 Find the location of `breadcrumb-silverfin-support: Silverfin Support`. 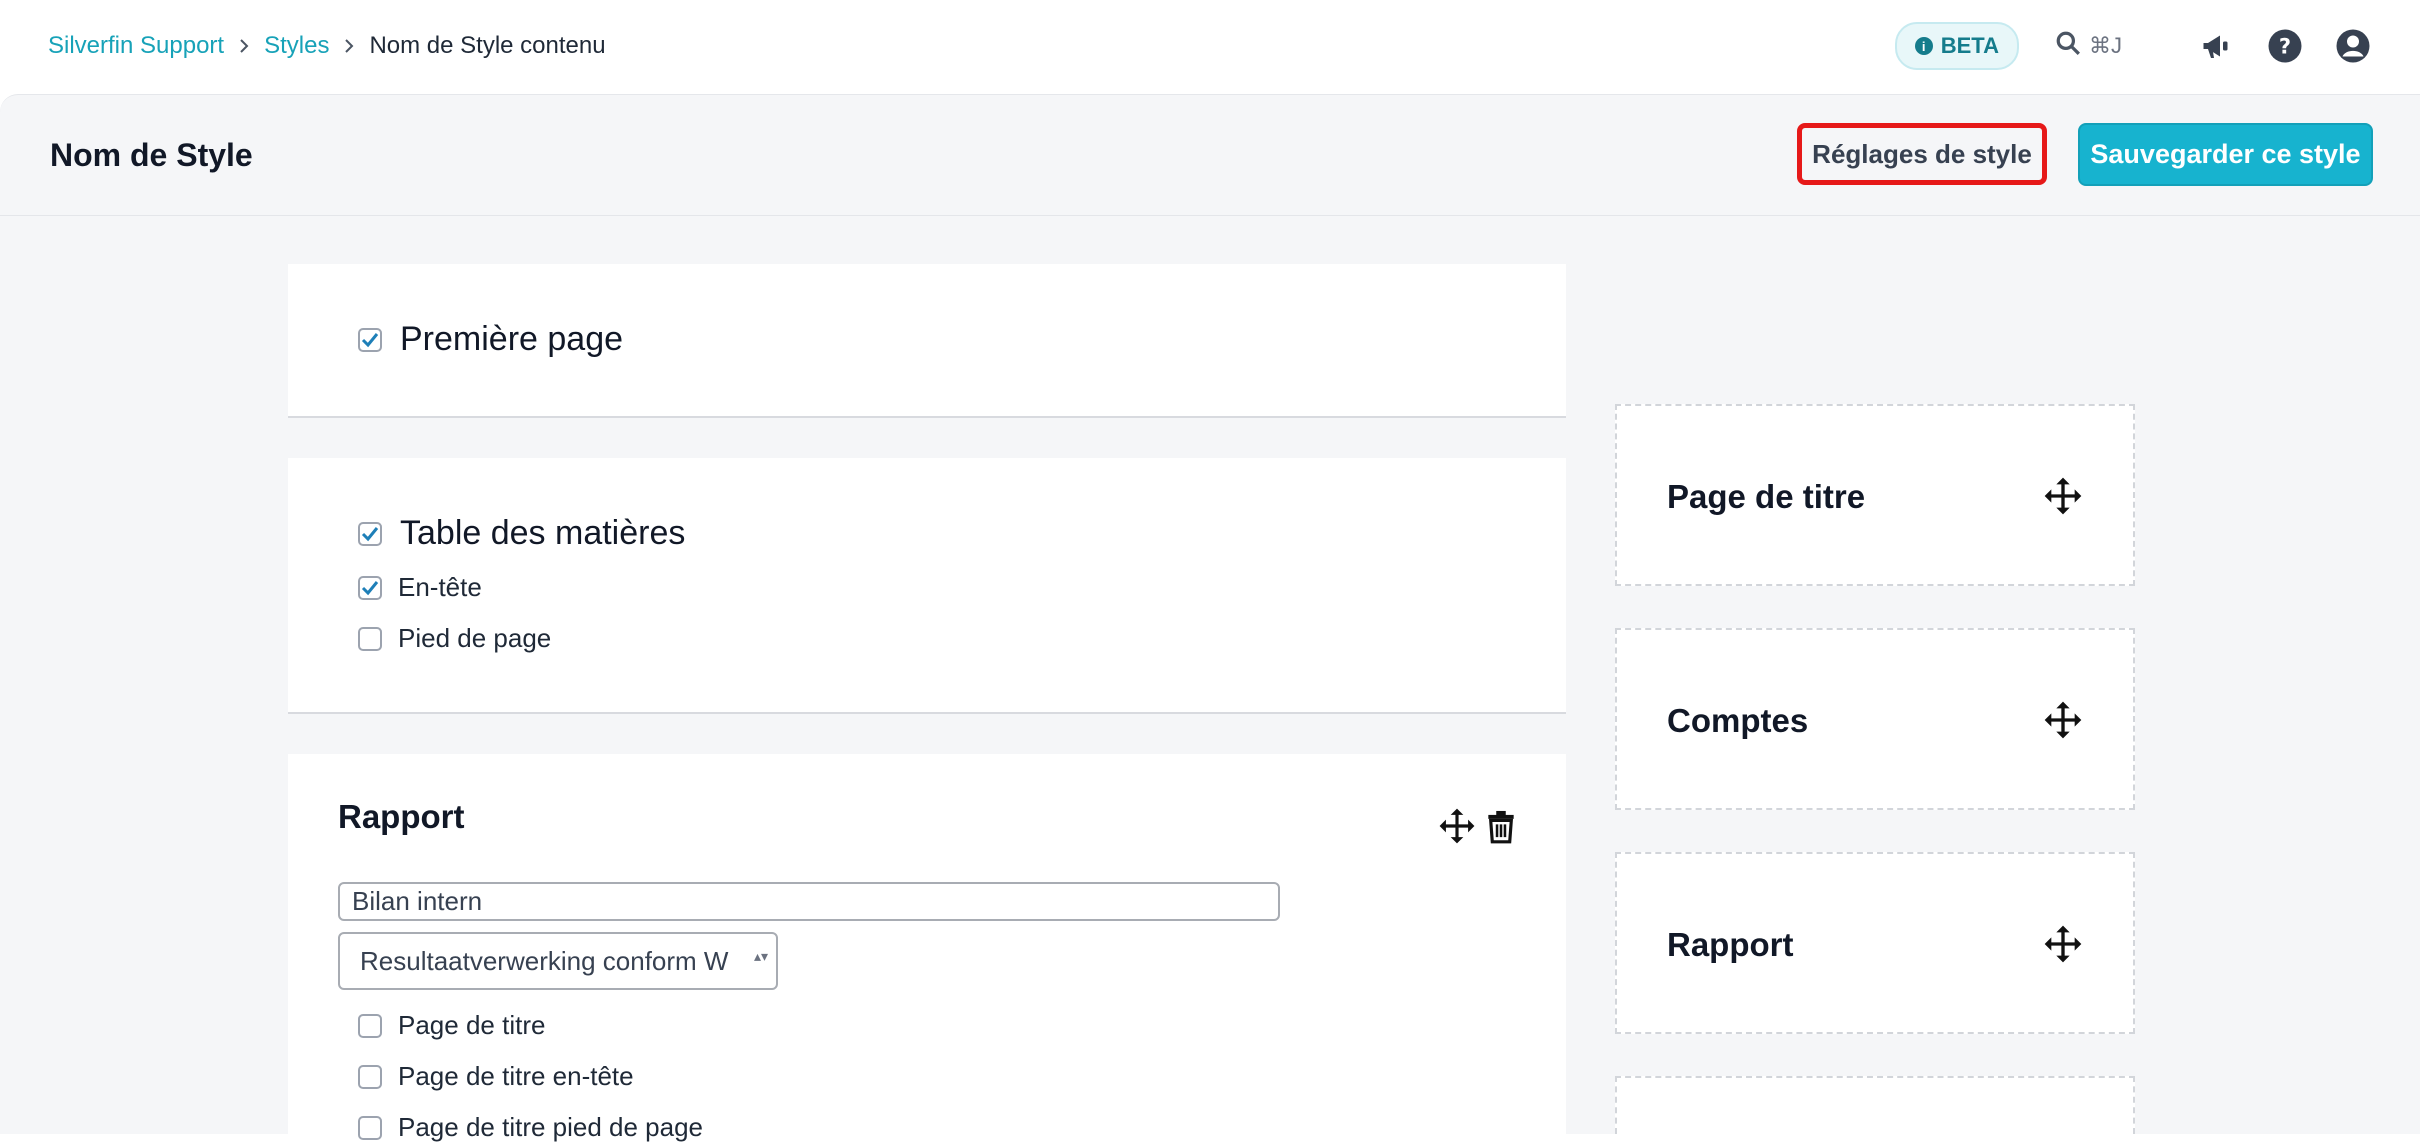

breadcrumb-silverfin-support: Silverfin Support is located at coordinates (136, 46).